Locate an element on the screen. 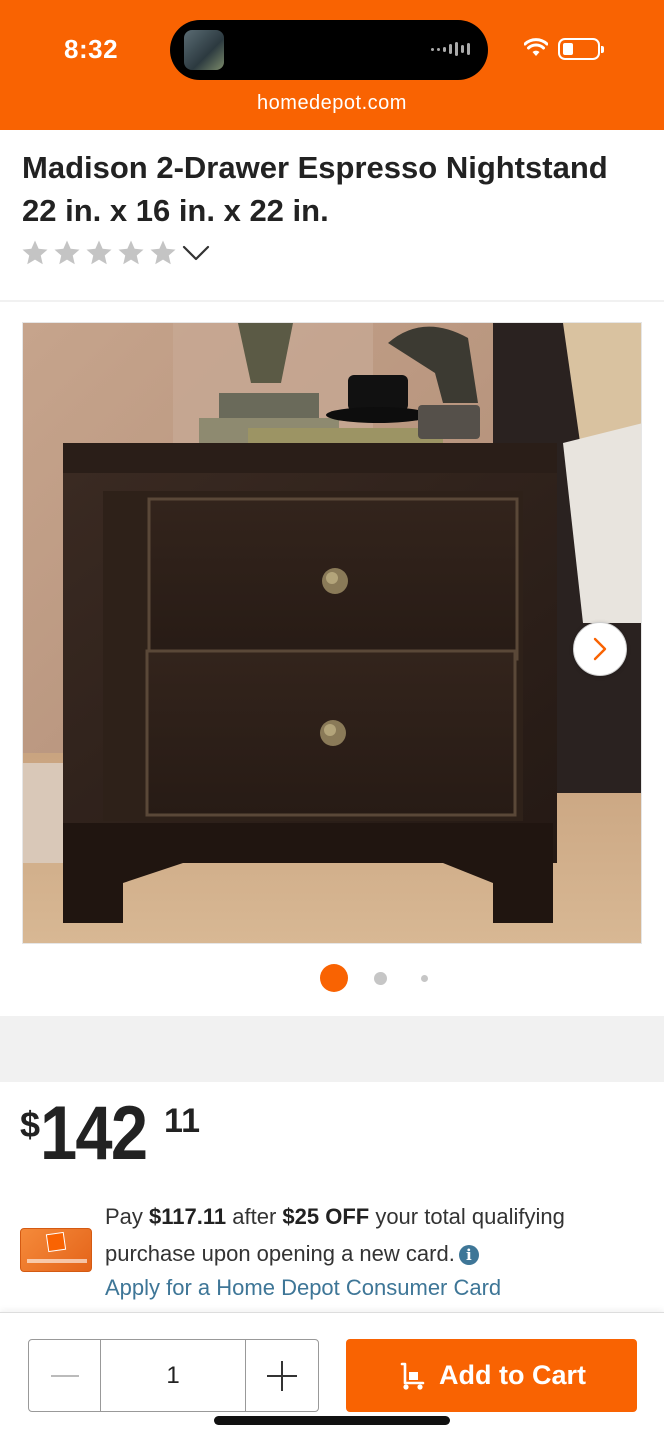  browser-url: homedepot.com is located at coordinates (332, 103).